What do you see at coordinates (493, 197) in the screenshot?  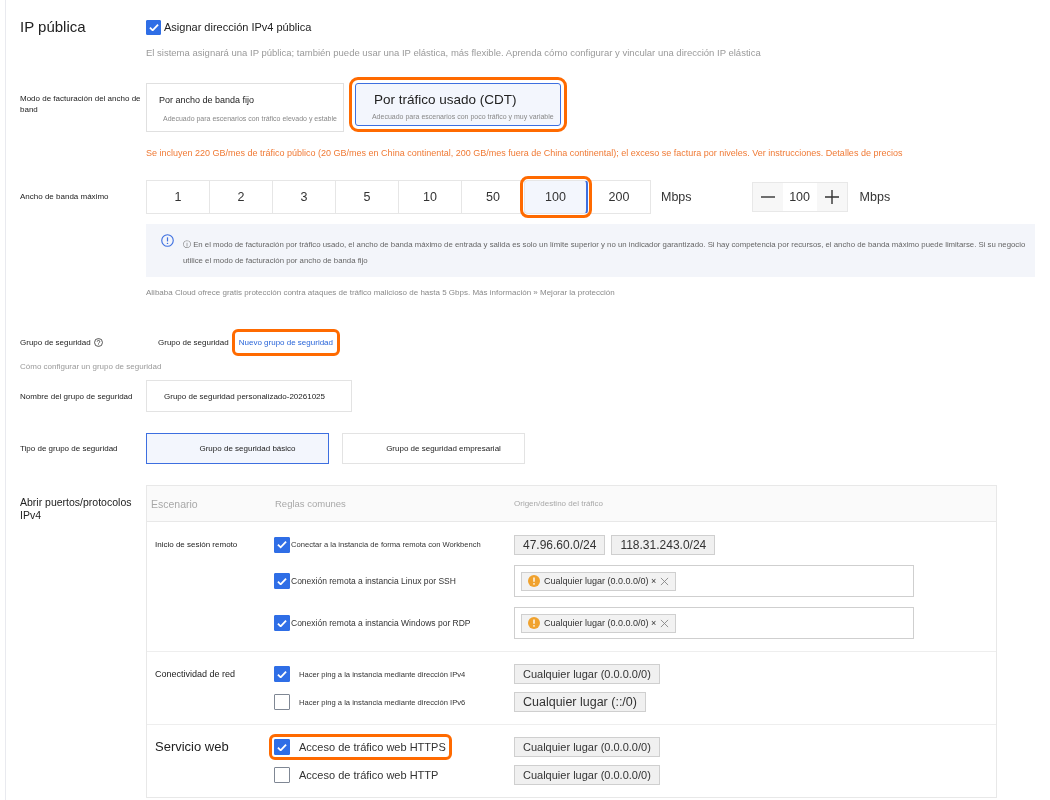 I see `bandwidth-option: 50` at bounding box center [493, 197].